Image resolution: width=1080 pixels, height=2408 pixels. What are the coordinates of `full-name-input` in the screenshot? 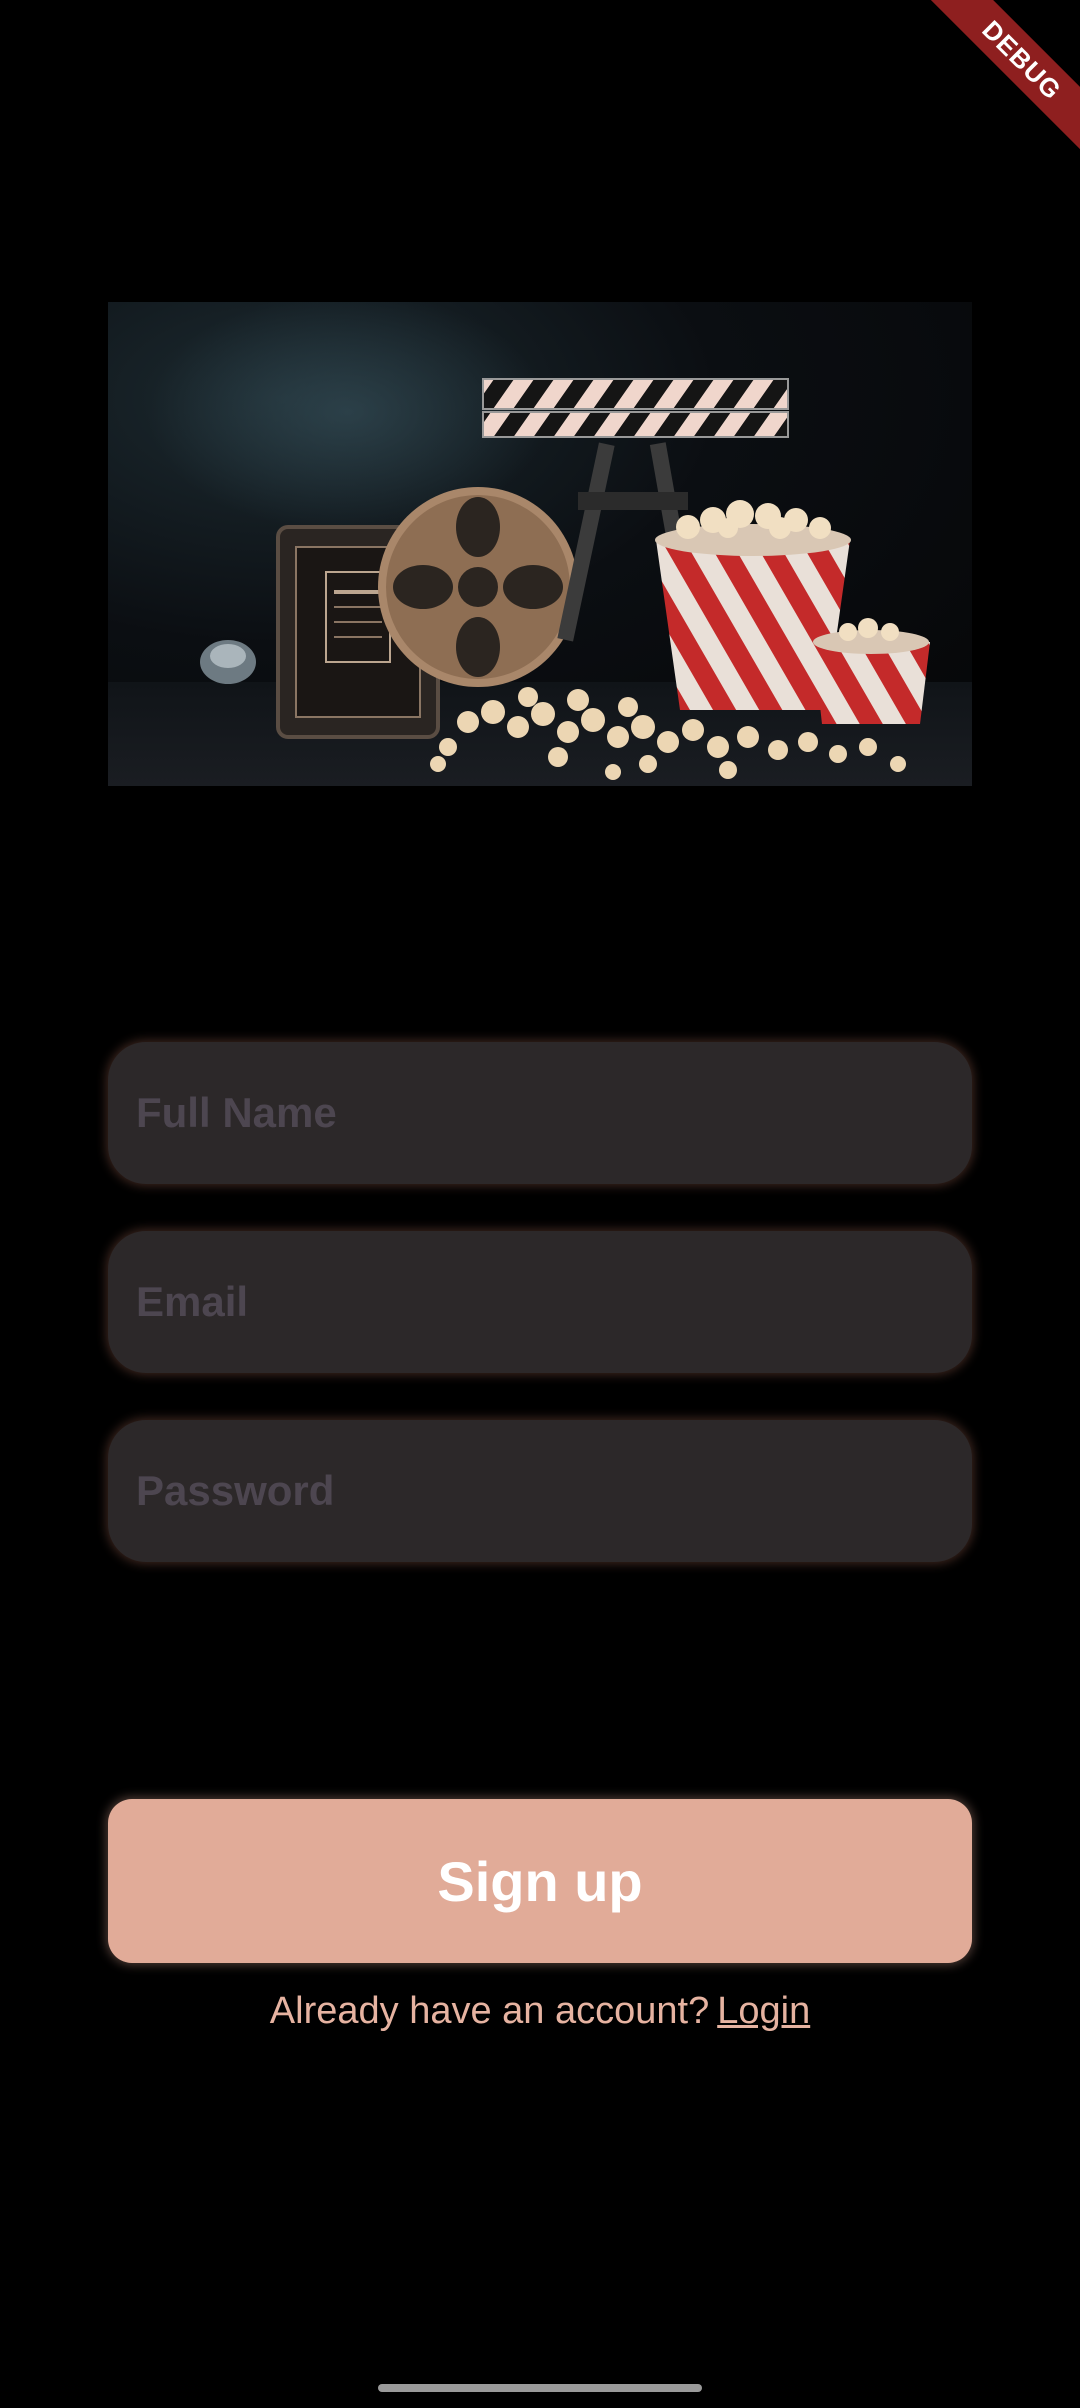 It's located at (540, 1113).